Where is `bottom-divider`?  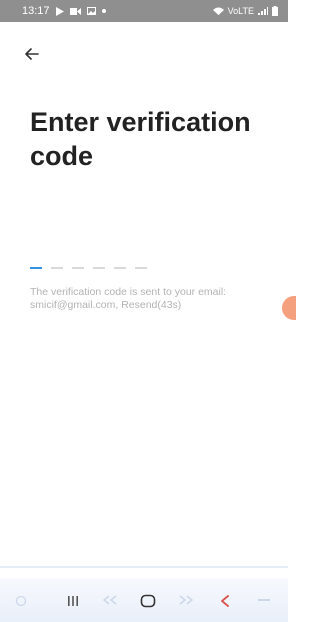 bottom-divider is located at coordinates (144, 567).